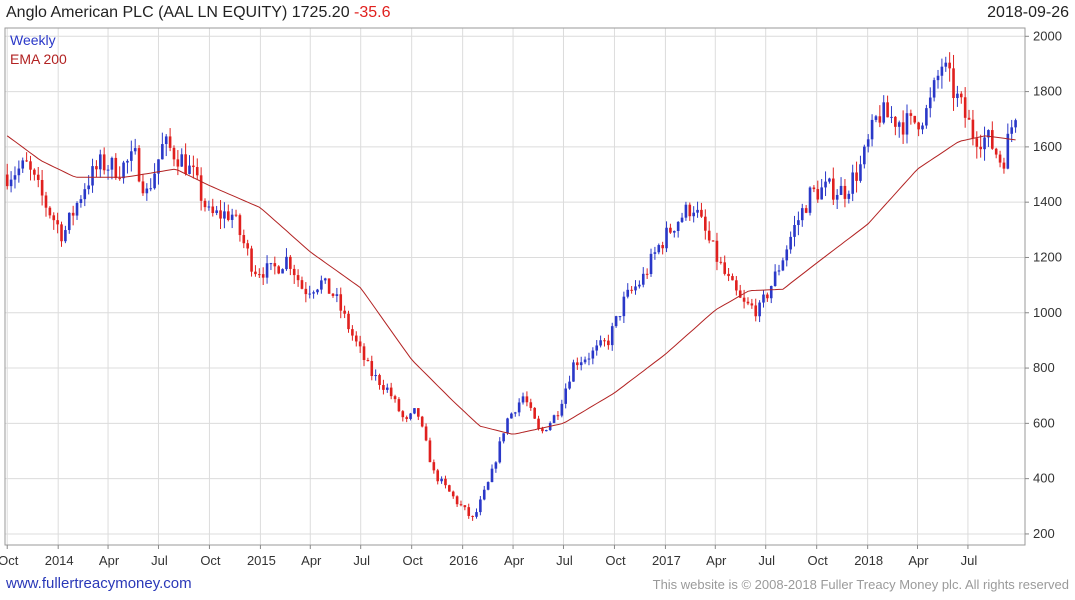 The image size is (1075, 600). What do you see at coordinates (1047, 91) in the screenshot?
I see `y-tick-label: 1800` at bounding box center [1047, 91].